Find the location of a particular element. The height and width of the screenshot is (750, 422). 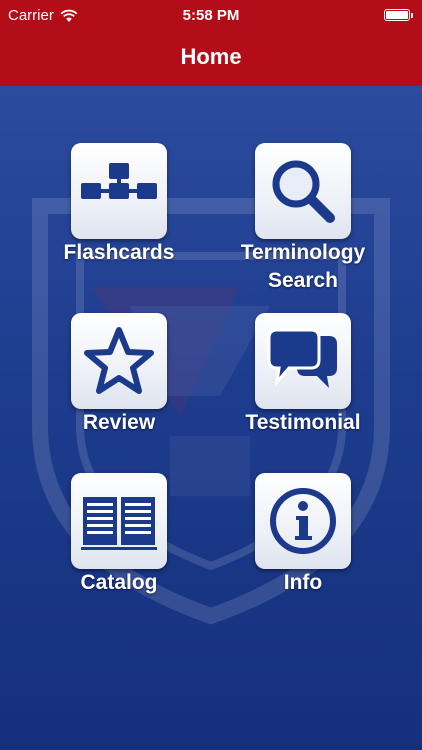

battery-full-icon is located at coordinates (398, 15).